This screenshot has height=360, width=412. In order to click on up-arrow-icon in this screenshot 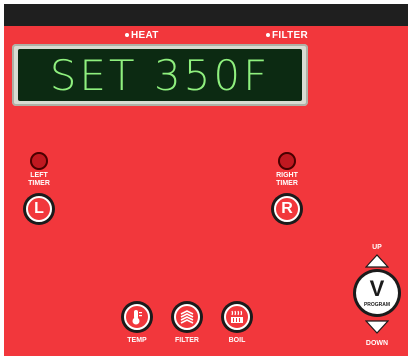, I will do `click(377, 261)`.